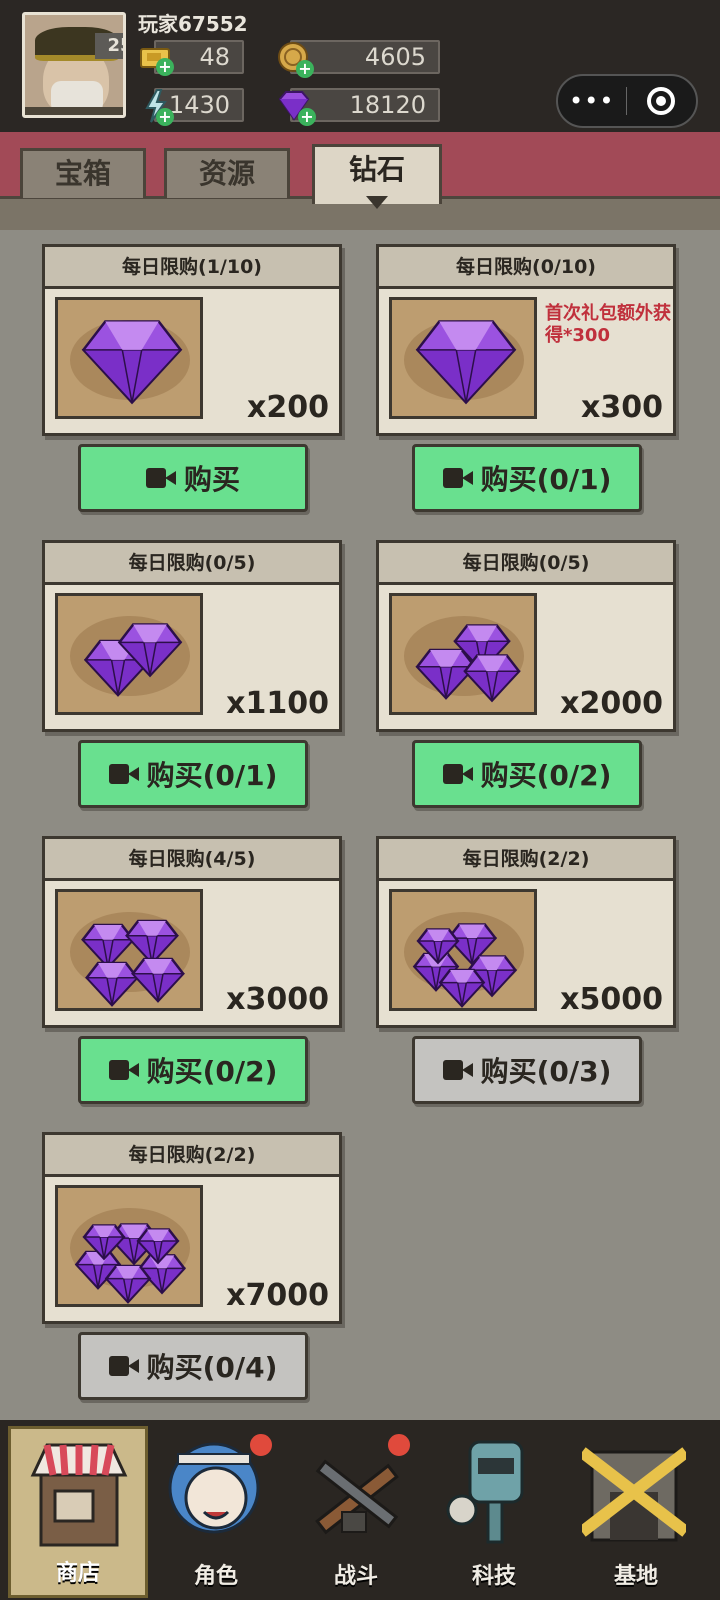  I want to click on battle-badge, so click(399, 1445).